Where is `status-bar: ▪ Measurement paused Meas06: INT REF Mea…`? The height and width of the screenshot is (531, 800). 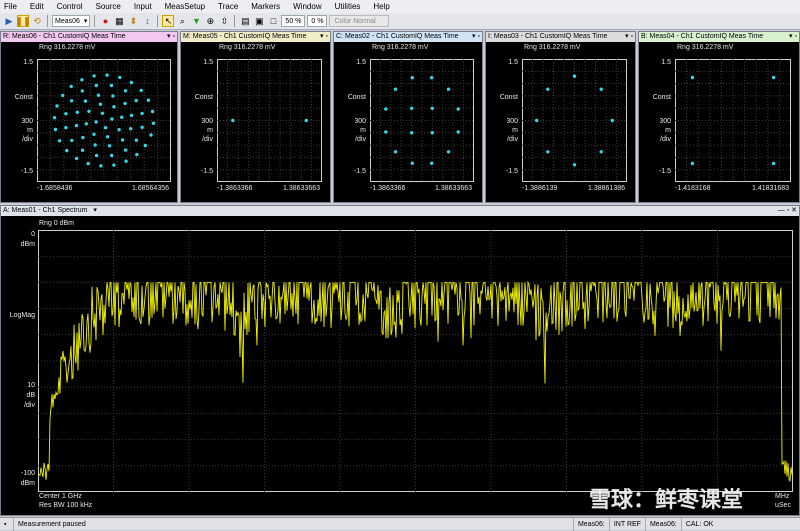 status-bar: ▪ Measurement paused Meas06: INT REF Mea… is located at coordinates (400, 524).